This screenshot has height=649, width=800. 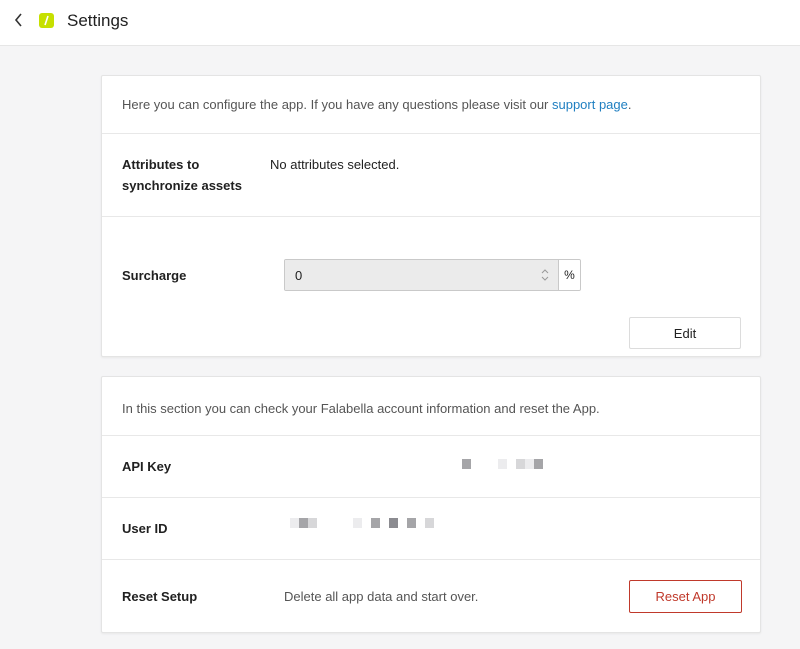 What do you see at coordinates (431, 467) in the screenshot?
I see `api-key-row: API Key` at bounding box center [431, 467].